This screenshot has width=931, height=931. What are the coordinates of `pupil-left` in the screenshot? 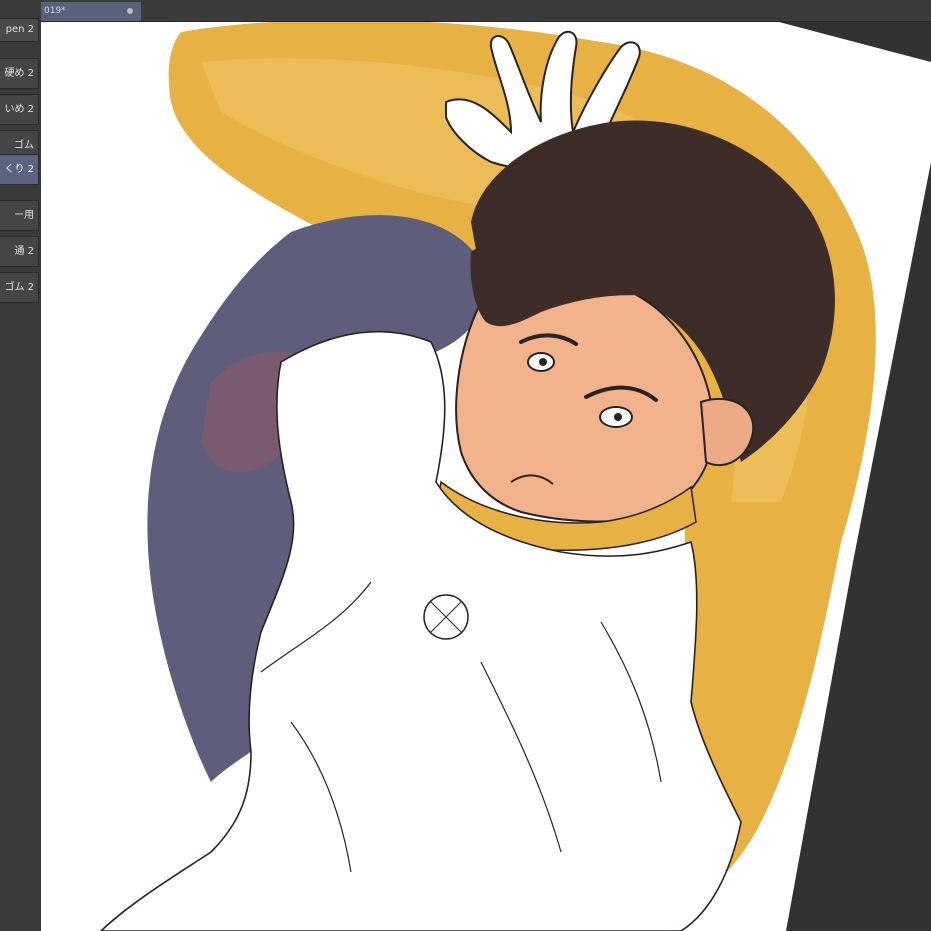 It's located at (543, 362).